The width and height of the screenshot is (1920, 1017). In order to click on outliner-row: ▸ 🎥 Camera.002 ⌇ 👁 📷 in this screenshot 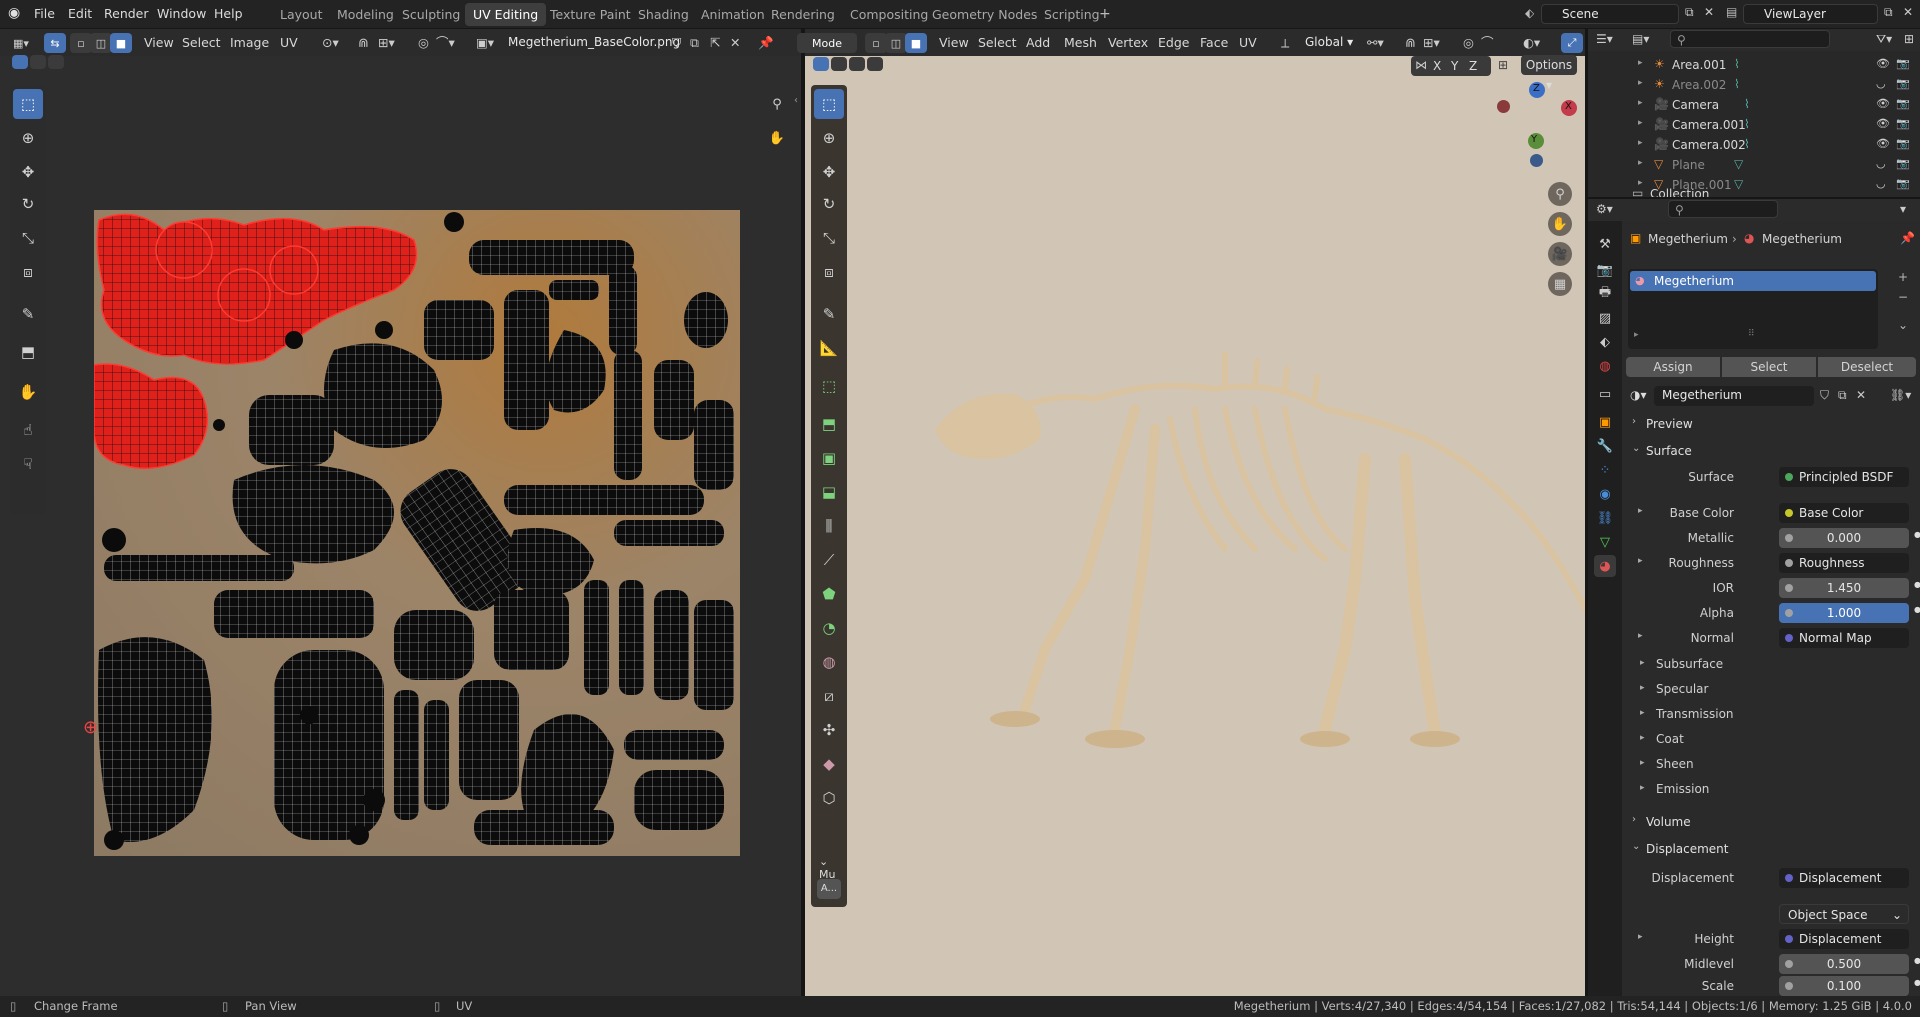, I will do `click(1754, 145)`.